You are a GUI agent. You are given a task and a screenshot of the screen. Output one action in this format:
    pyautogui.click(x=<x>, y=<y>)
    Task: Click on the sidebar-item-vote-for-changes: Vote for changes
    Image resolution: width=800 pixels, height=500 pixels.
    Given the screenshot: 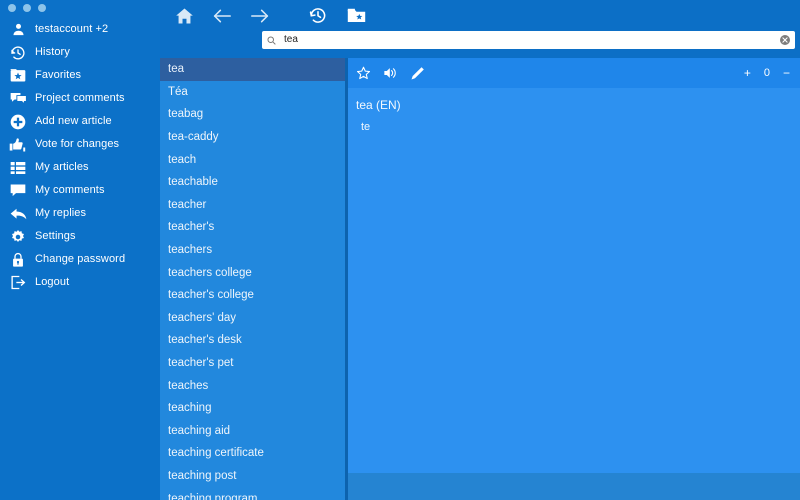 What is the action you would take?
    pyautogui.click(x=80, y=144)
    